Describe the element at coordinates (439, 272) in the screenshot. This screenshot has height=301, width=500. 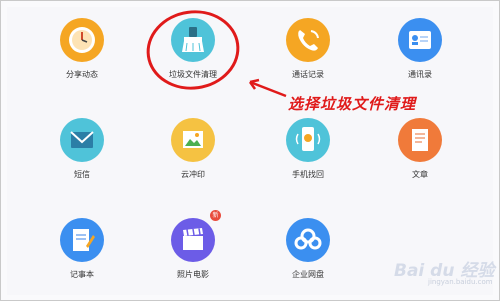
I see `watermark: Bai du 经验 jingyan.baidu.com` at that location.